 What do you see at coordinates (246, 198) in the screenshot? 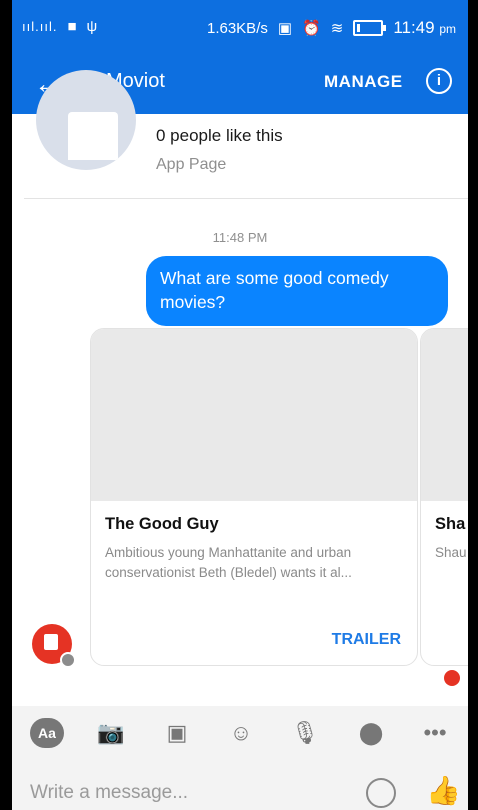
I see `divider` at bounding box center [246, 198].